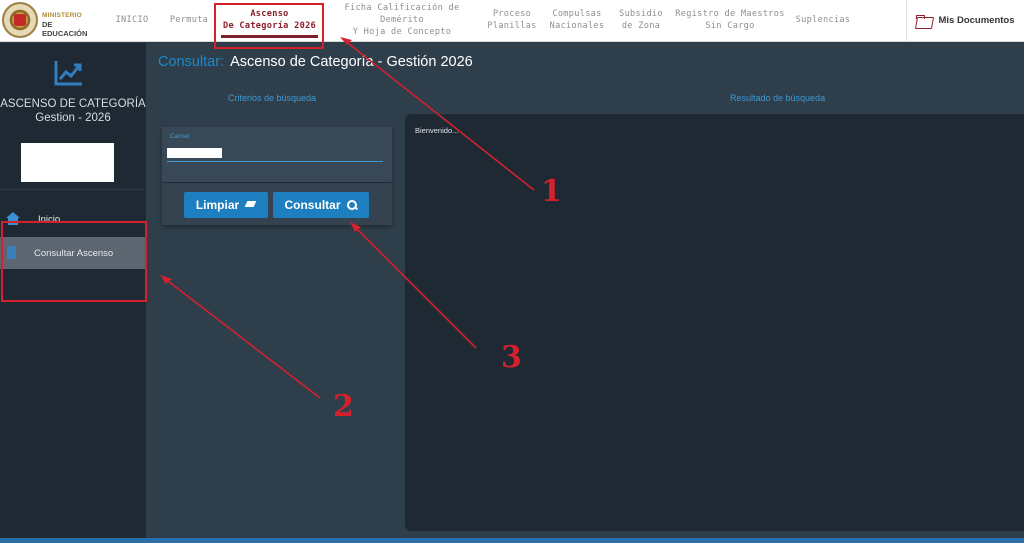 Image resolution: width=1024 pixels, height=543 pixels. I want to click on nav-inicio-label: INICIO, so click(132, 20).